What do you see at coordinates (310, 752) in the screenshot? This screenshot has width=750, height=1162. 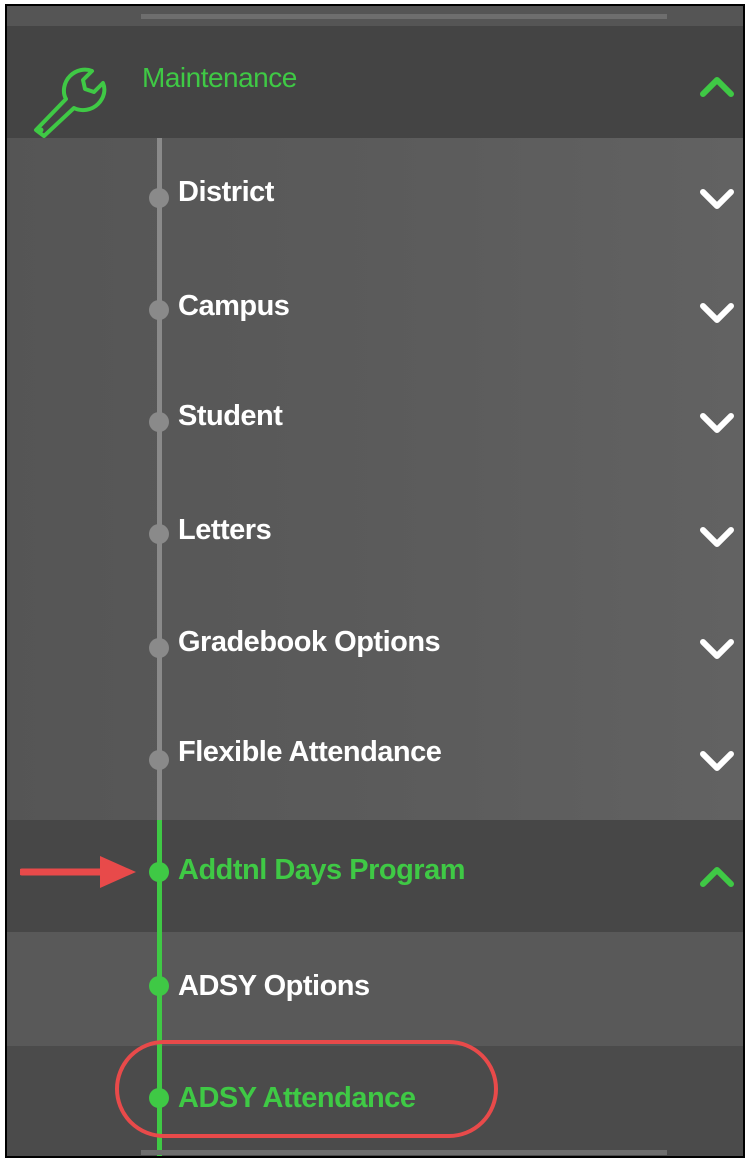 I see `menu-item-label: Flexible Attendance` at bounding box center [310, 752].